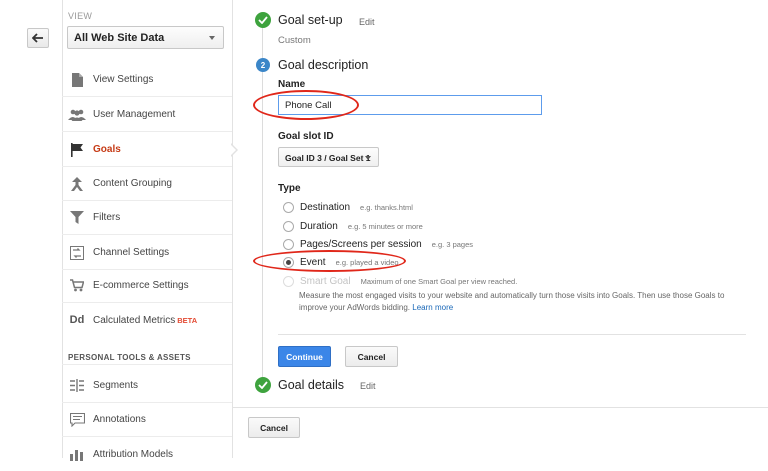 This screenshot has height=471, width=768. Describe the element at coordinates (77, 454) in the screenshot. I see `bar-chart-icon` at that location.